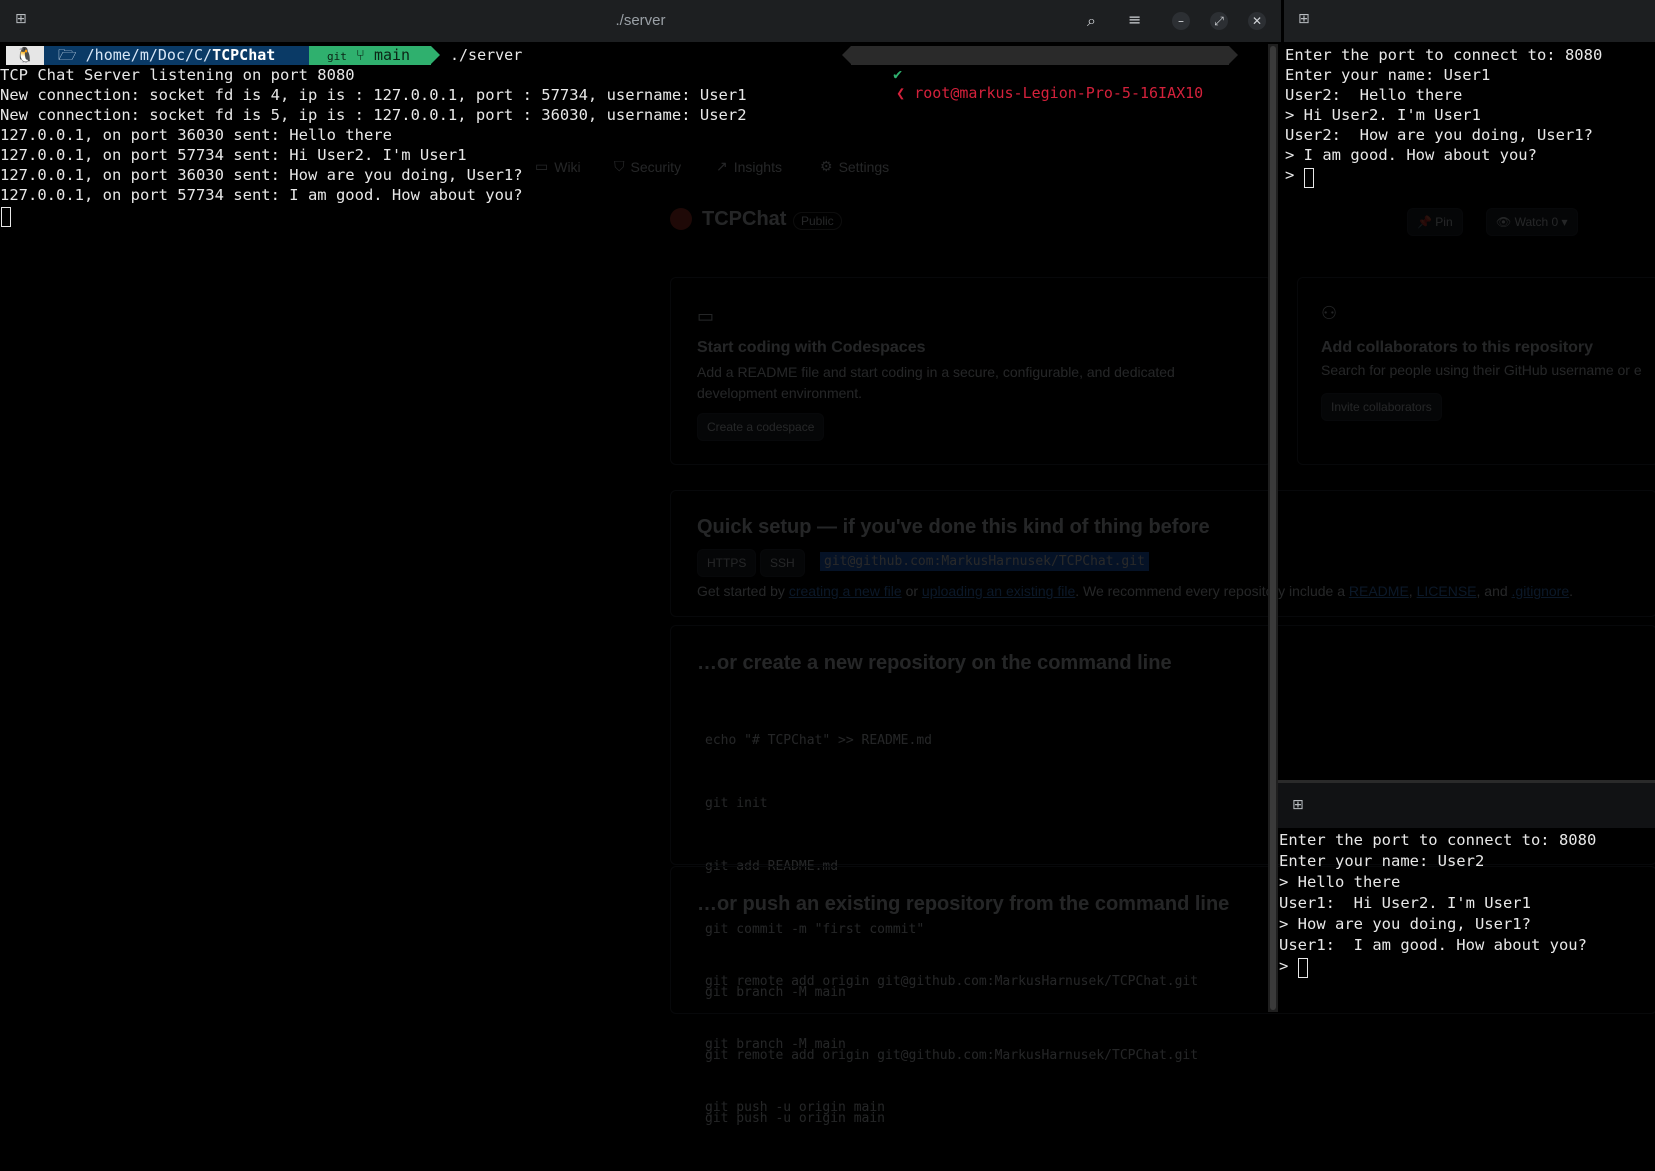  I want to click on quick-setup-card, so click(1162, 553).